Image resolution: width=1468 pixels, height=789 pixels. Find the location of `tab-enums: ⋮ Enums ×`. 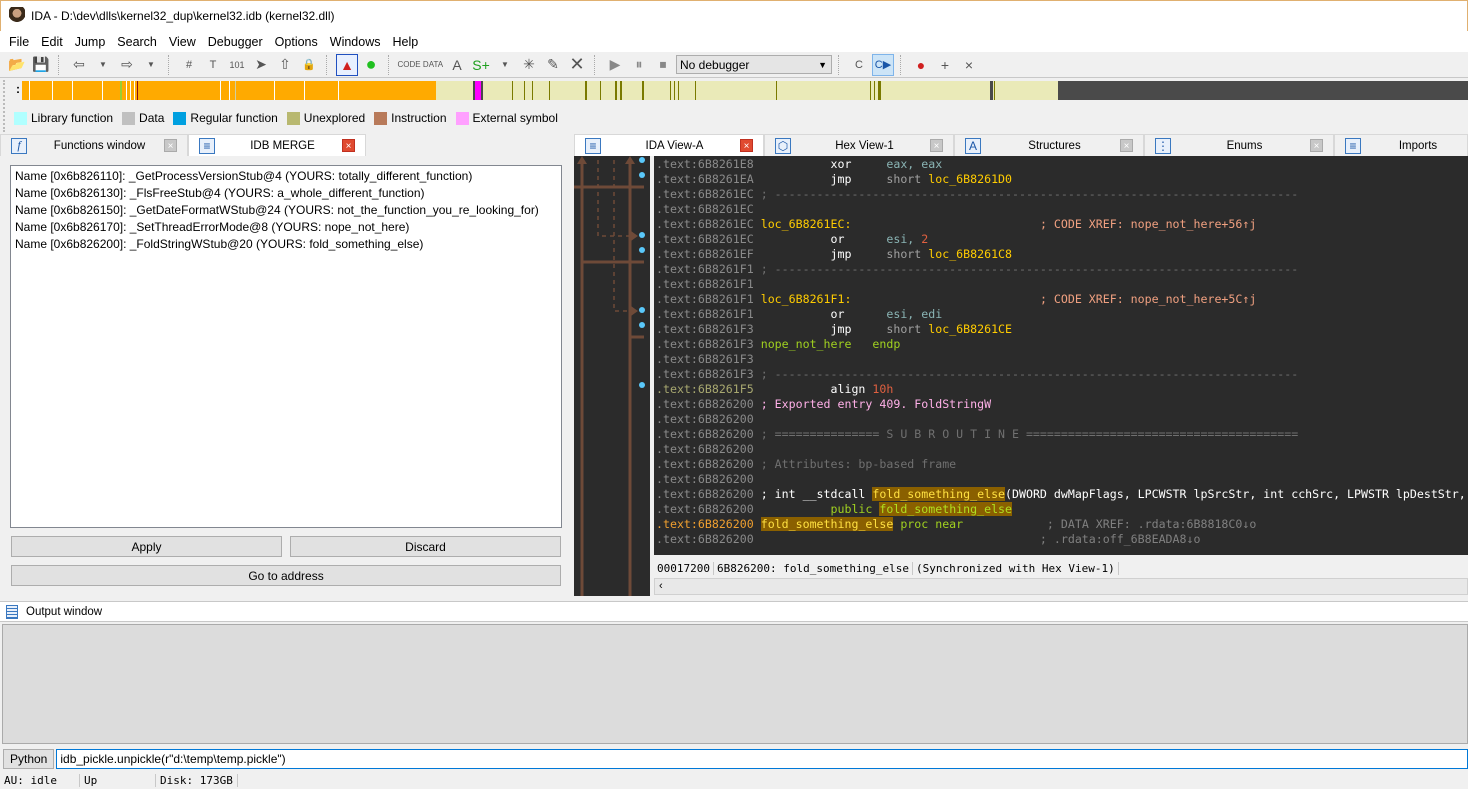

tab-enums: ⋮ Enums × is located at coordinates (1239, 145).